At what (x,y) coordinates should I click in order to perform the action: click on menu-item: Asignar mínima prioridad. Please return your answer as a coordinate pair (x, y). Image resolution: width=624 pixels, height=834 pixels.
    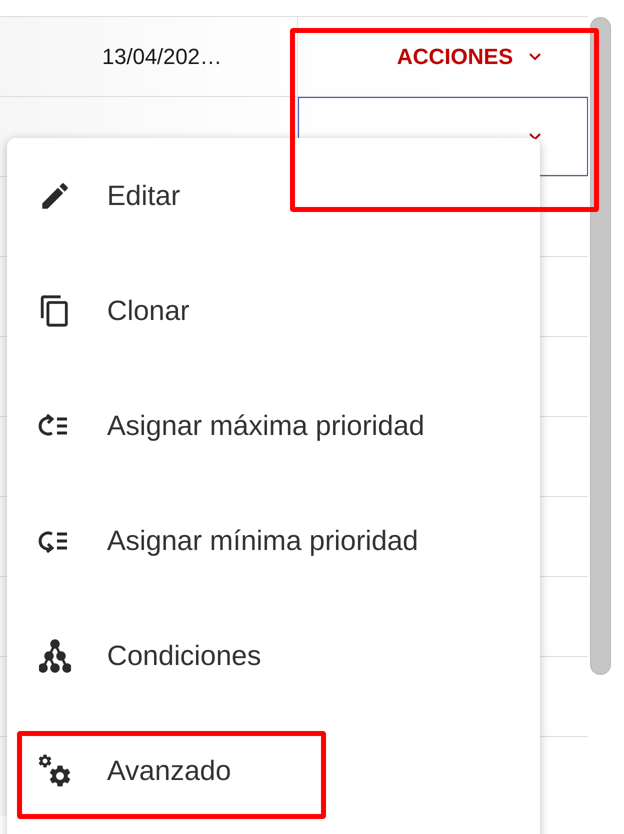
    Looking at the image, I should click on (273, 540).